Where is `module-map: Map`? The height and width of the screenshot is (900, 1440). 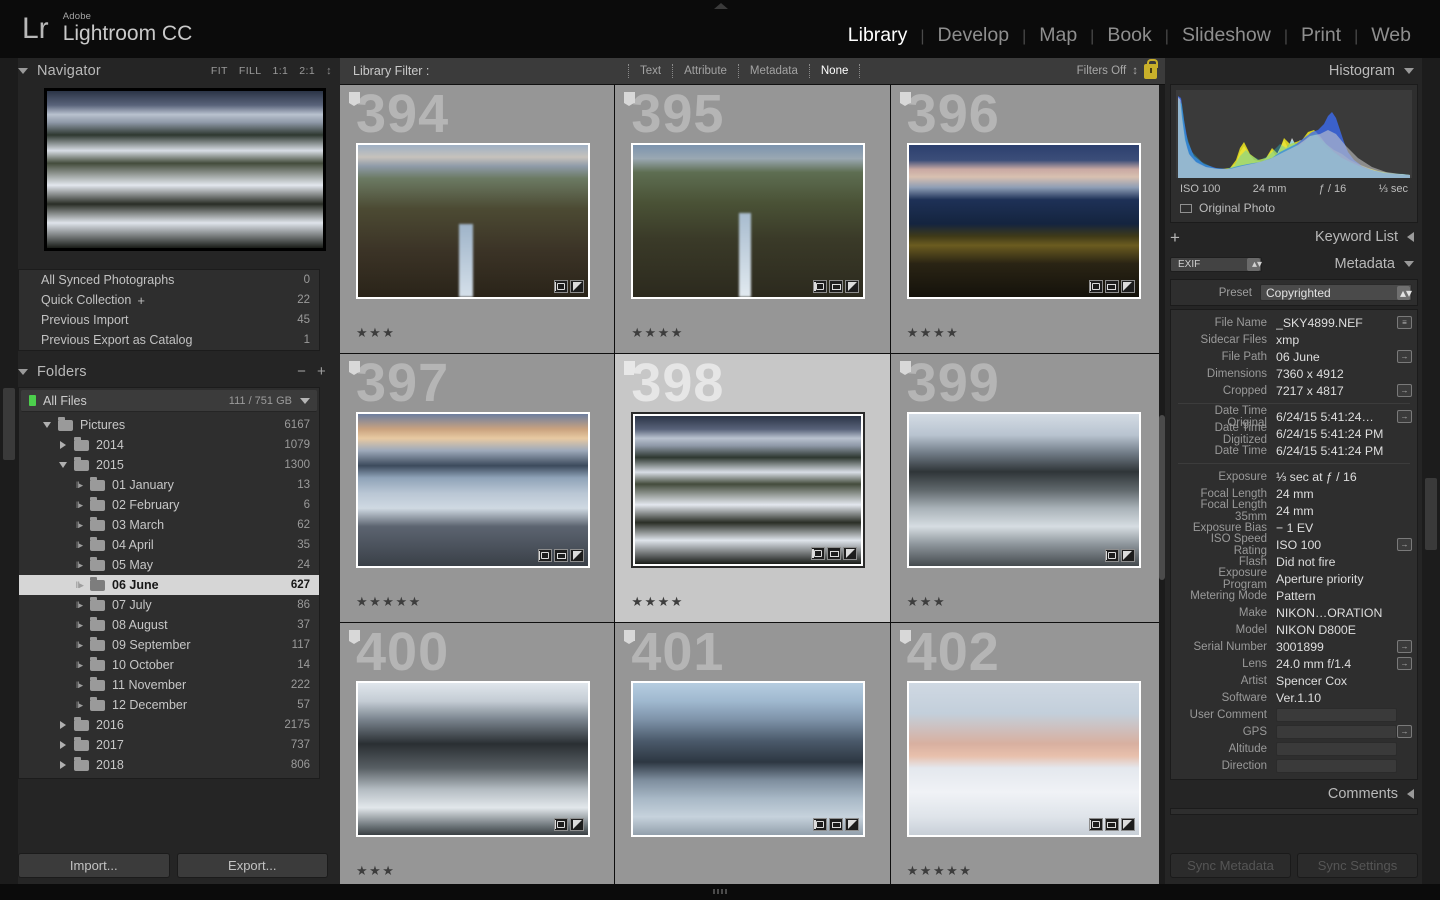
module-map: Map is located at coordinates (1058, 35).